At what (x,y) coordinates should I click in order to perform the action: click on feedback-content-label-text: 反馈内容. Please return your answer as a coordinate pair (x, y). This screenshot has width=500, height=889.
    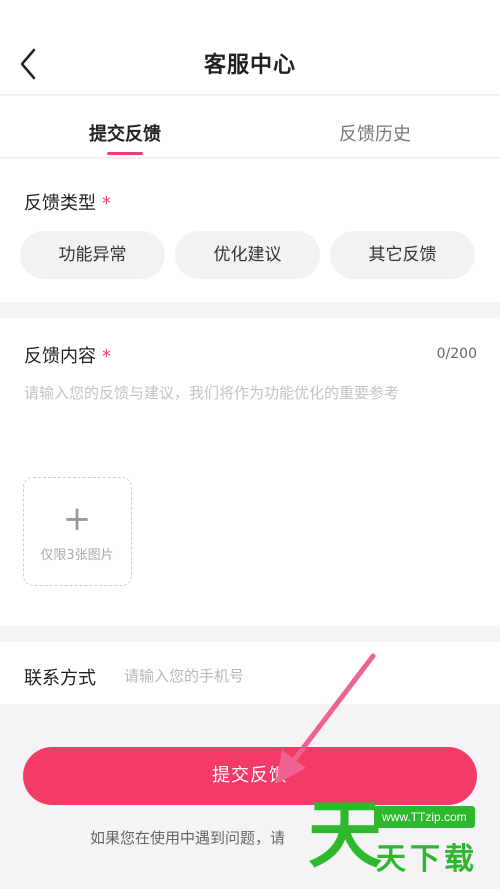
    Looking at the image, I should click on (60, 356).